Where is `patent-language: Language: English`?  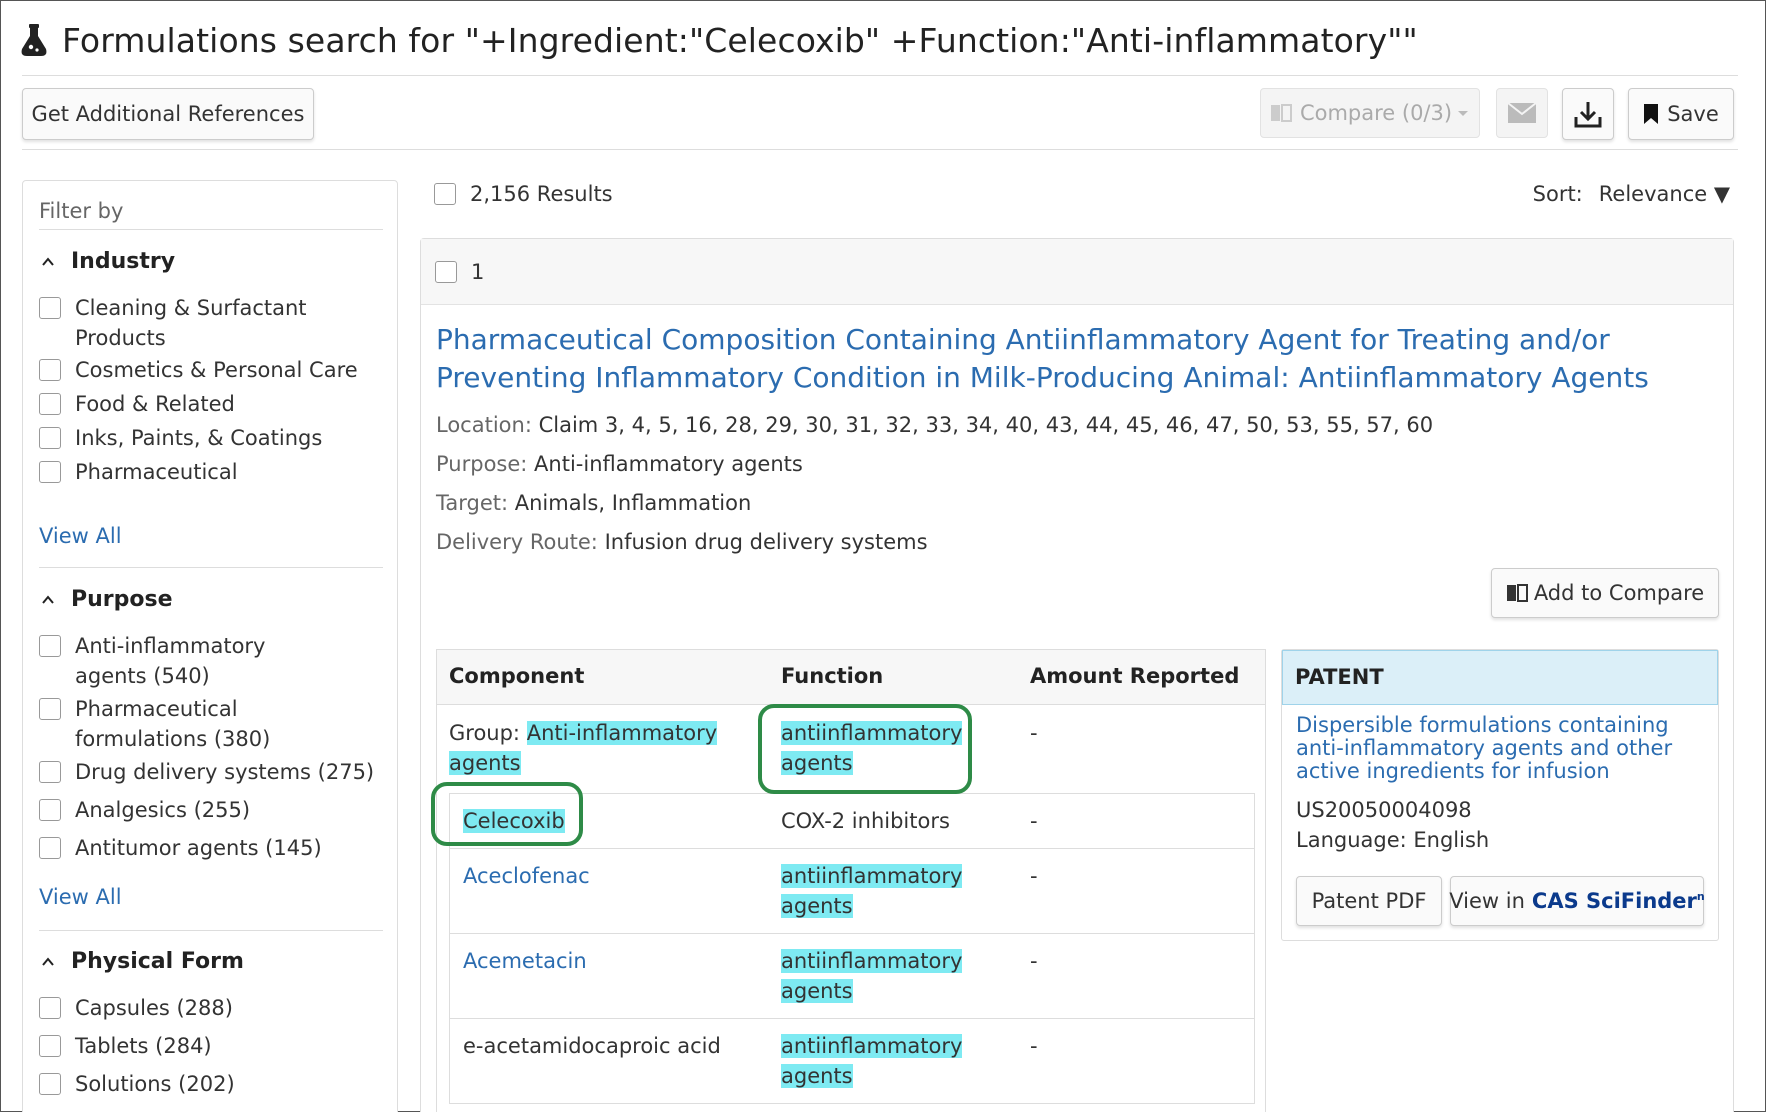
patent-language: Language: English is located at coordinates (1393, 840).